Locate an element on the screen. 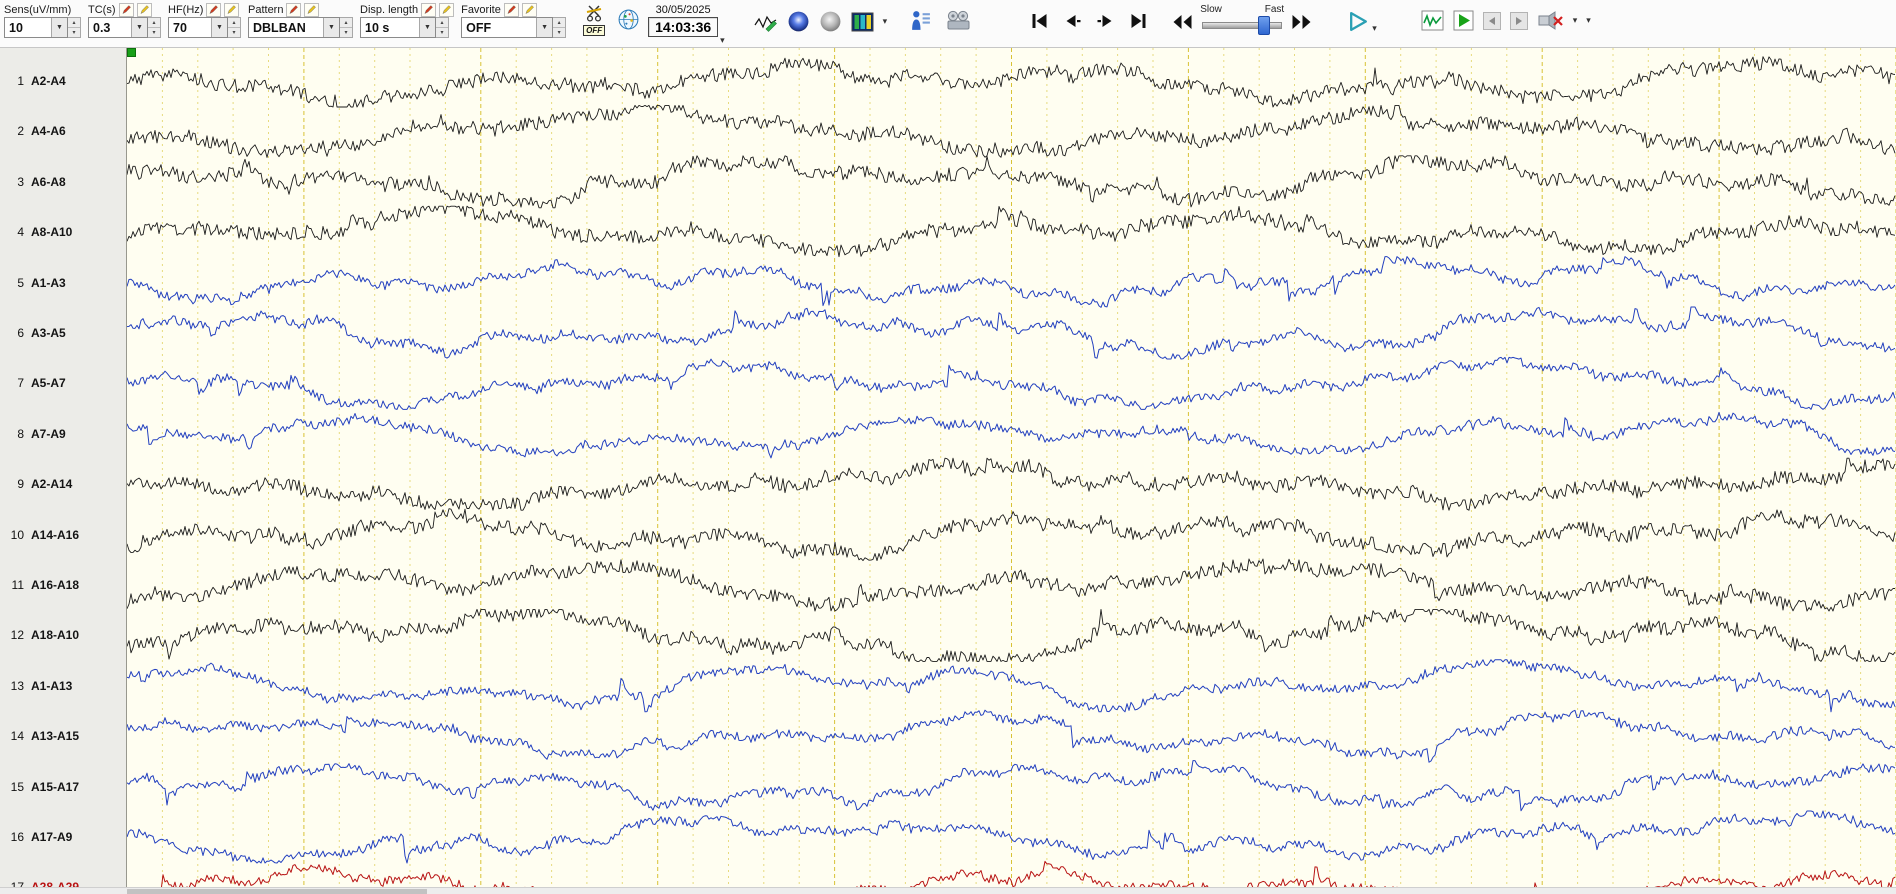 Image resolution: width=1896 pixels, height=894 pixels. video-button is located at coordinates (958, 20).